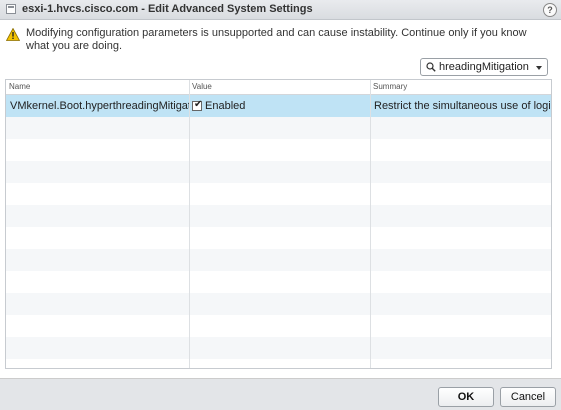 This screenshot has width=561, height=410. What do you see at coordinates (466, 397) in the screenshot?
I see `ok-button: OK` at bounding box center [466, 397].